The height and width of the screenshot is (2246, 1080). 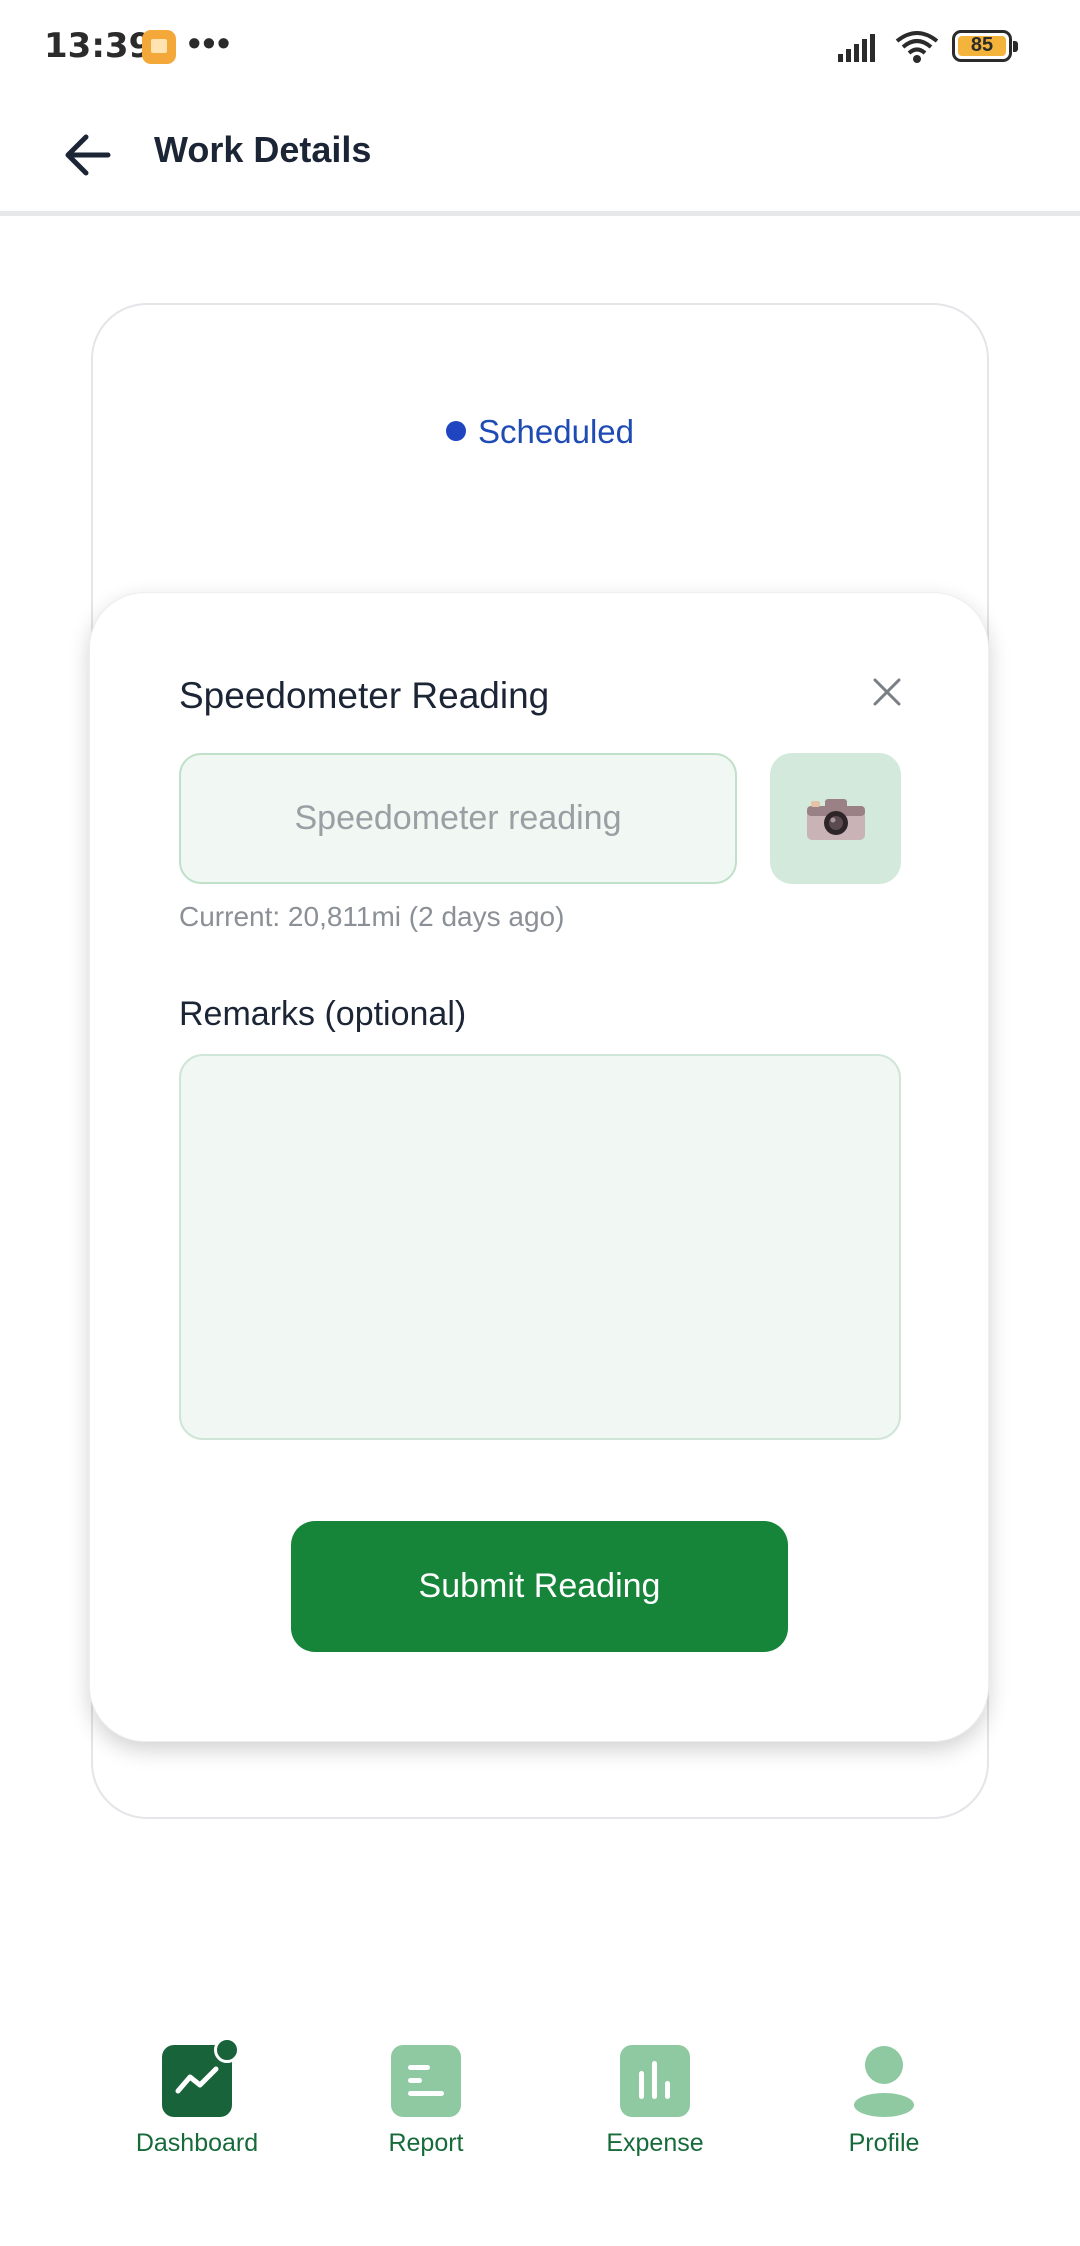 I want to click on nav-item-profile: Profile, so click(x=884, y=2101).